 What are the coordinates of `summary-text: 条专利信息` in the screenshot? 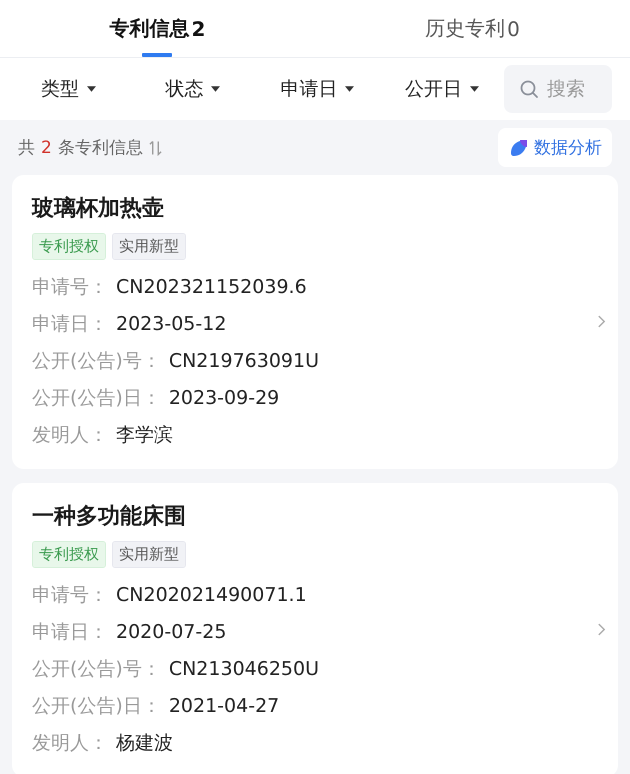 It's located at (100, 148).